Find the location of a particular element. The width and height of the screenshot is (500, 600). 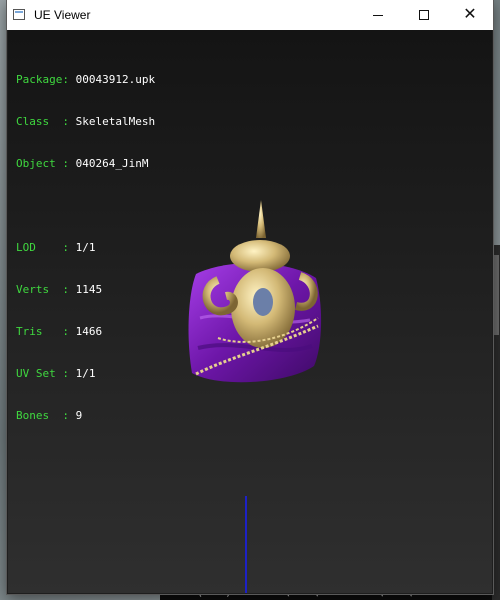

info-label: Class : is located at coordinates (42, 121).